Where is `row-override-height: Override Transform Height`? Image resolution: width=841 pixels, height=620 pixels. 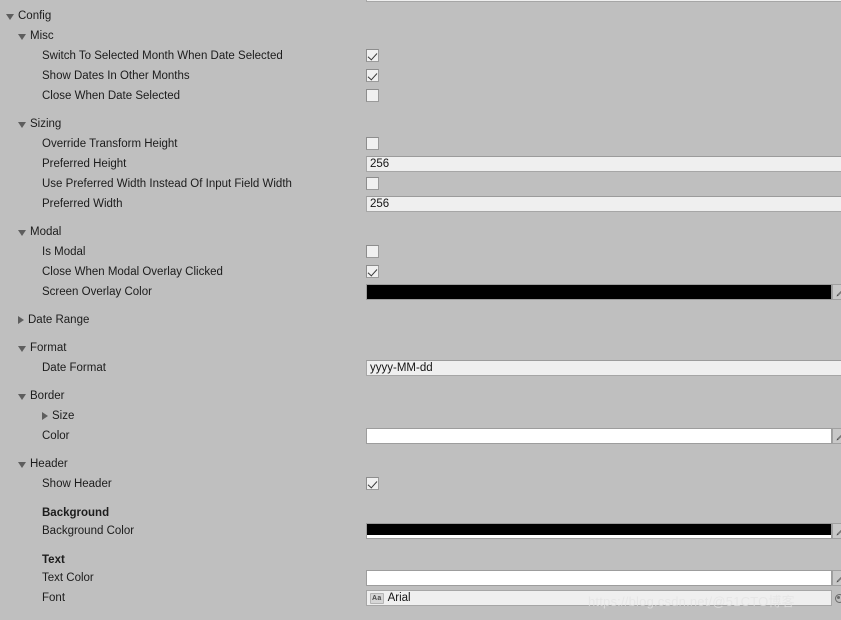 row-override-height: Override Transform Height is located at coordinates (420, 144).